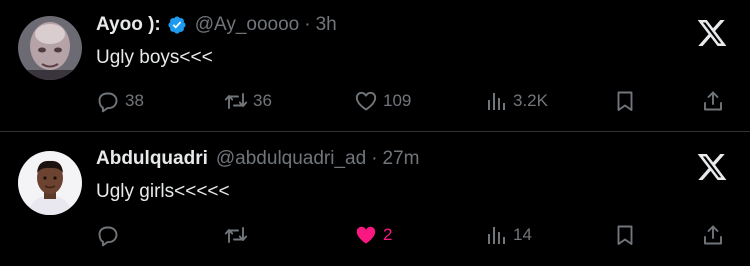 The height and width of the screenshot is (266, 750). I want to click on view-count: 3.2K, so click(530, 100).